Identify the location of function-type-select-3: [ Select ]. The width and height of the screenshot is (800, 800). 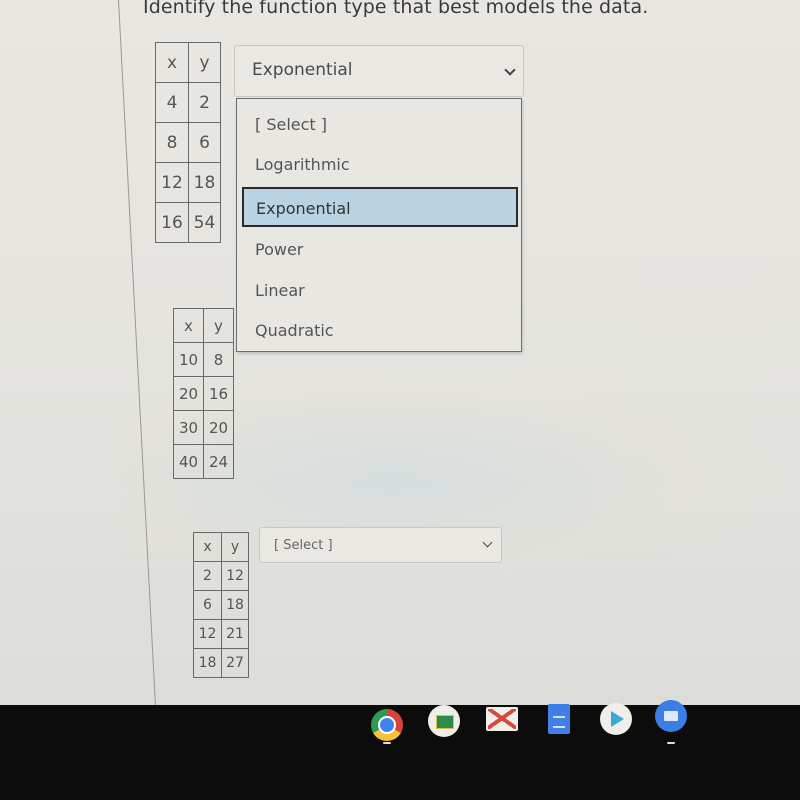
(380, 545).